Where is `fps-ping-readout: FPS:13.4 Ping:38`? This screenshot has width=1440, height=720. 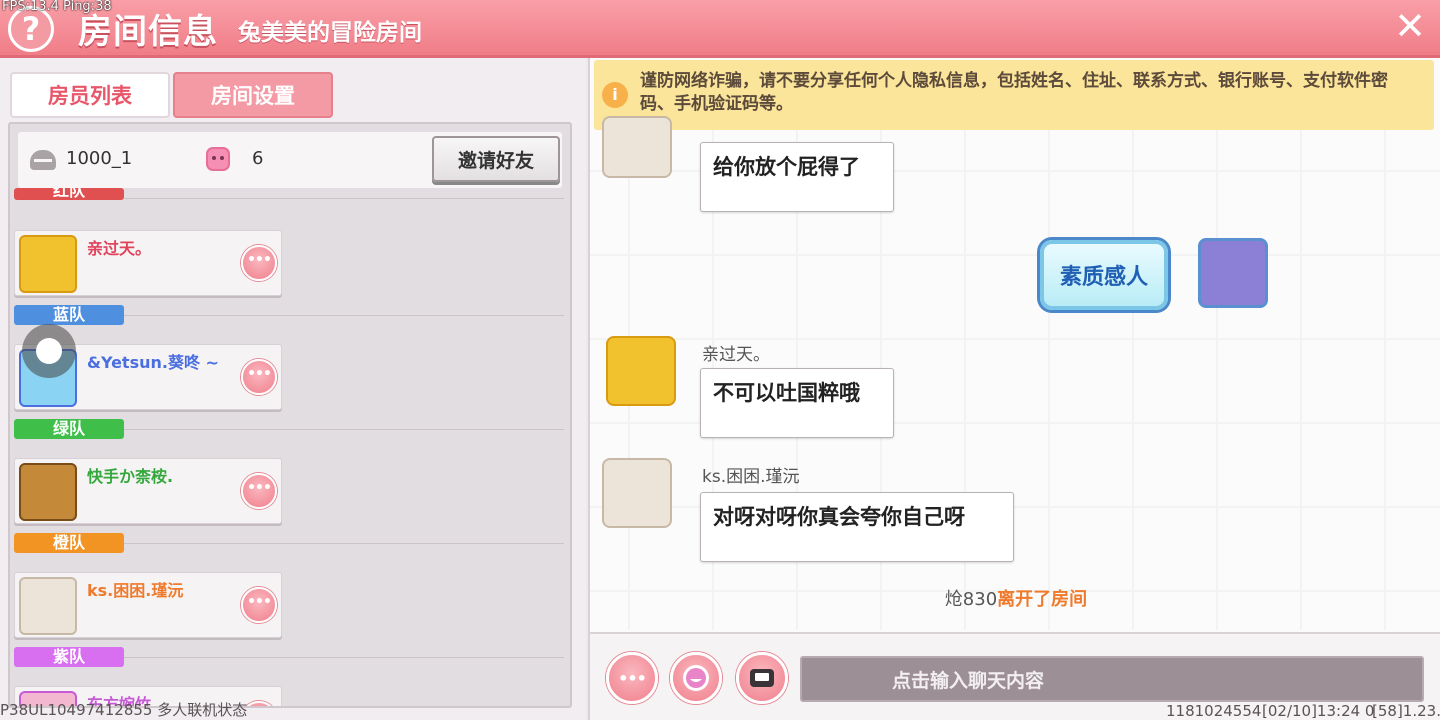
fps-ping-readout: FPS:13.4 Ping:38 is located at coordinates (57, 7).